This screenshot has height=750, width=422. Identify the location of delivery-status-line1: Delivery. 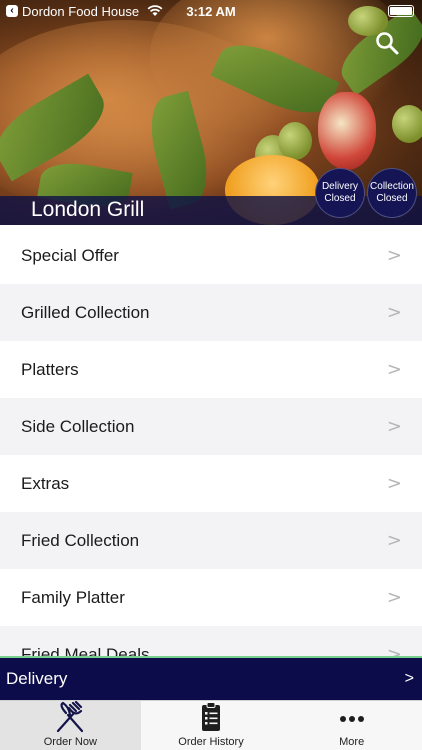
(340, 186).